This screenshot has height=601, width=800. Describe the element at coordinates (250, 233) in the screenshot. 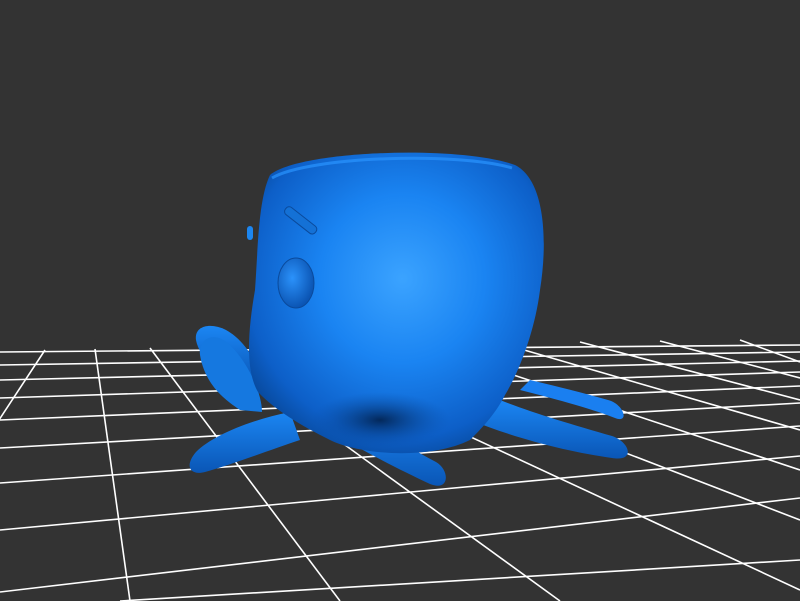

I see `eyebrow-far-bump` at that location.